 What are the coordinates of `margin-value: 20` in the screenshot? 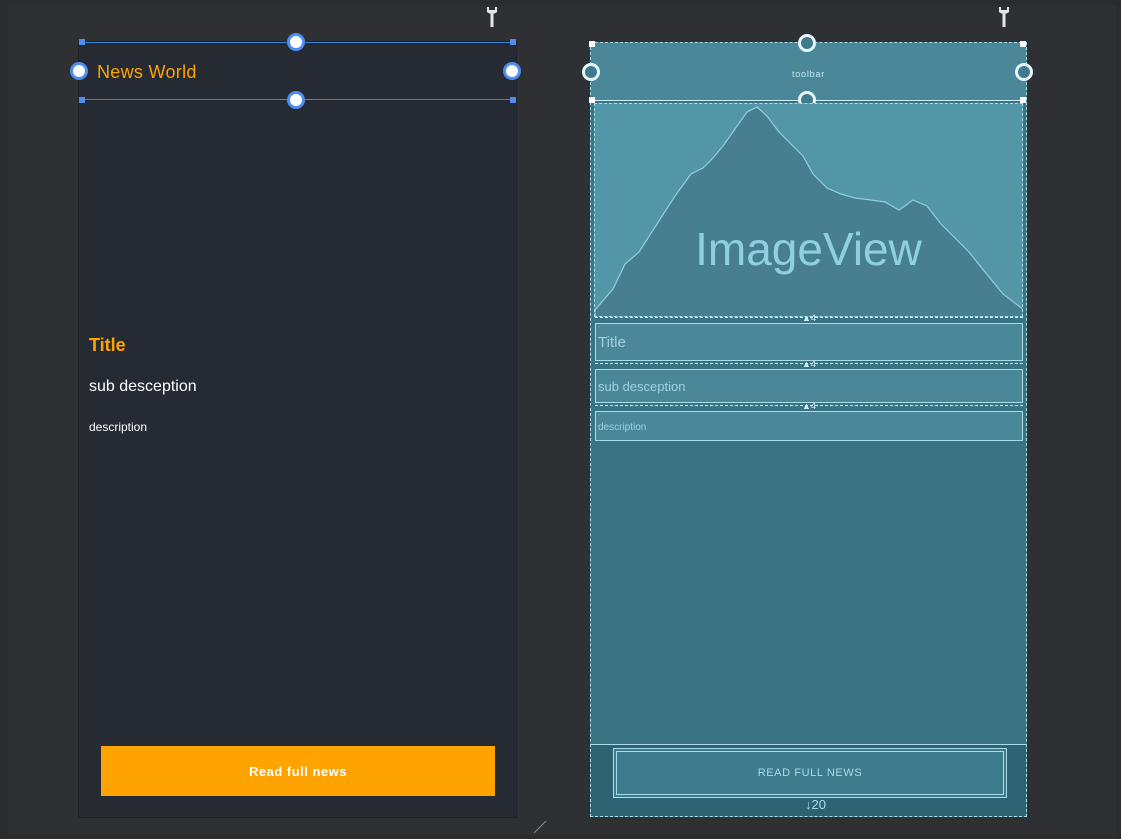 It's located at (818, 804).